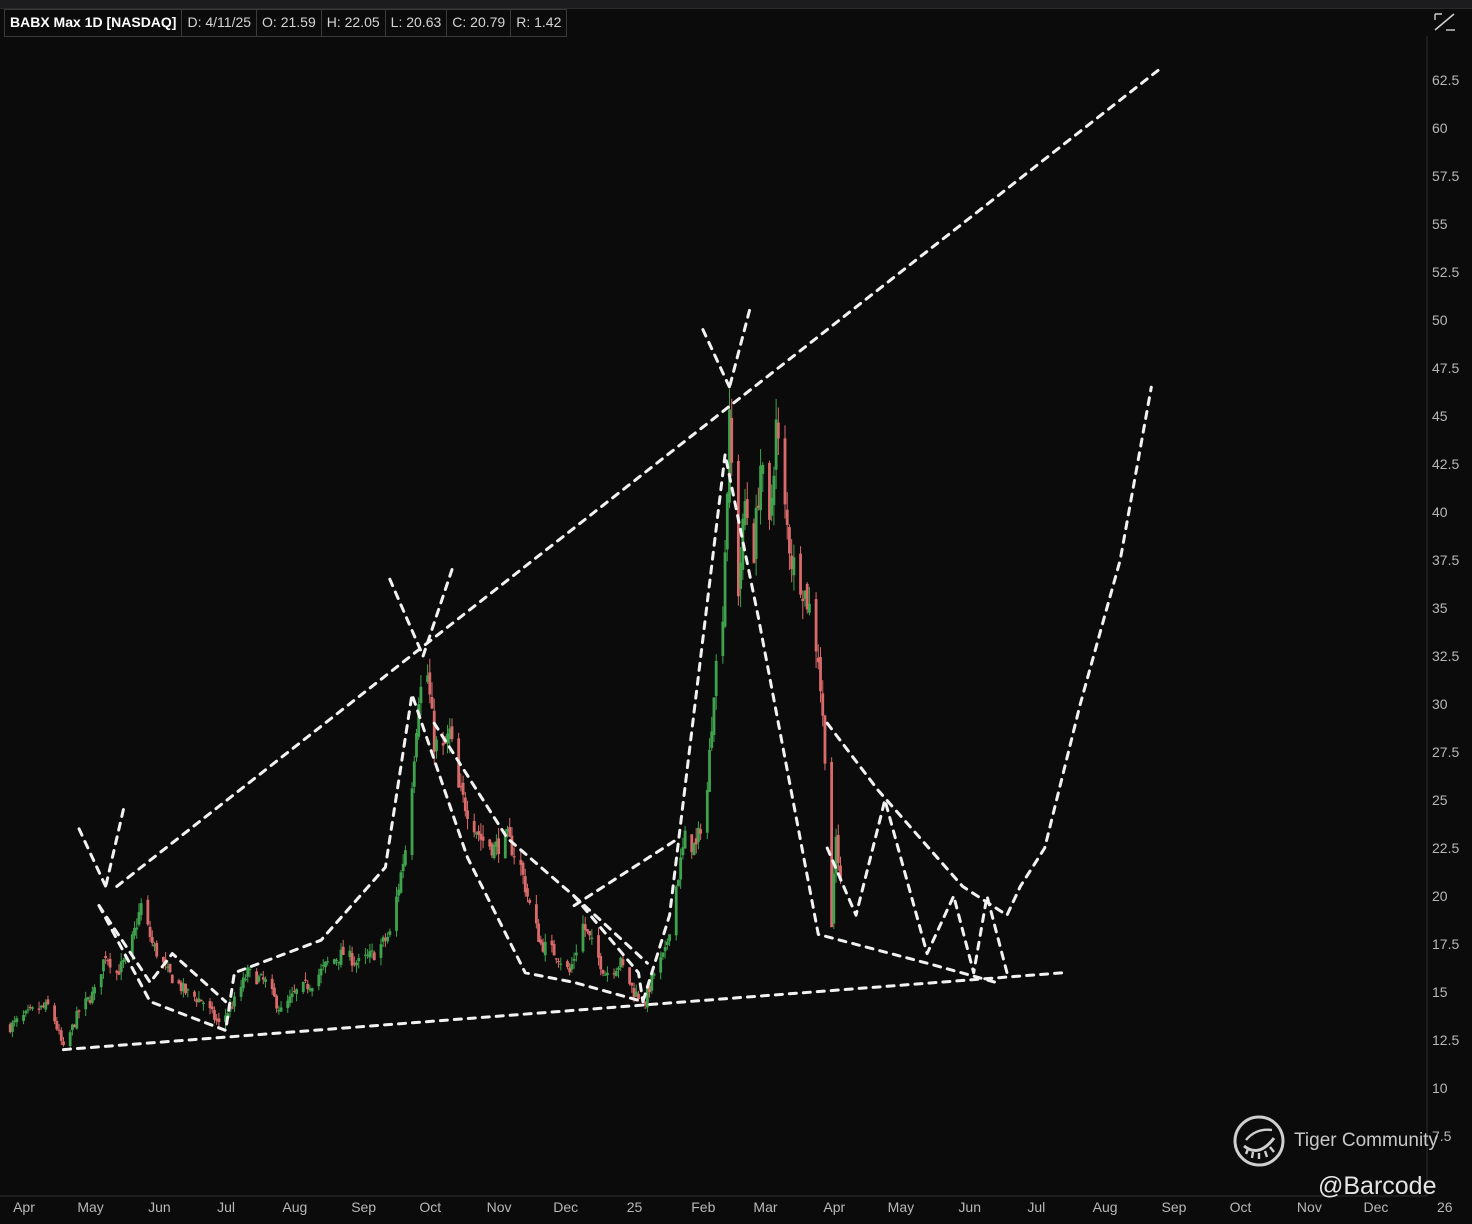  I want to click on watermark-brand: Tiger Community, so click(1366, 1140).